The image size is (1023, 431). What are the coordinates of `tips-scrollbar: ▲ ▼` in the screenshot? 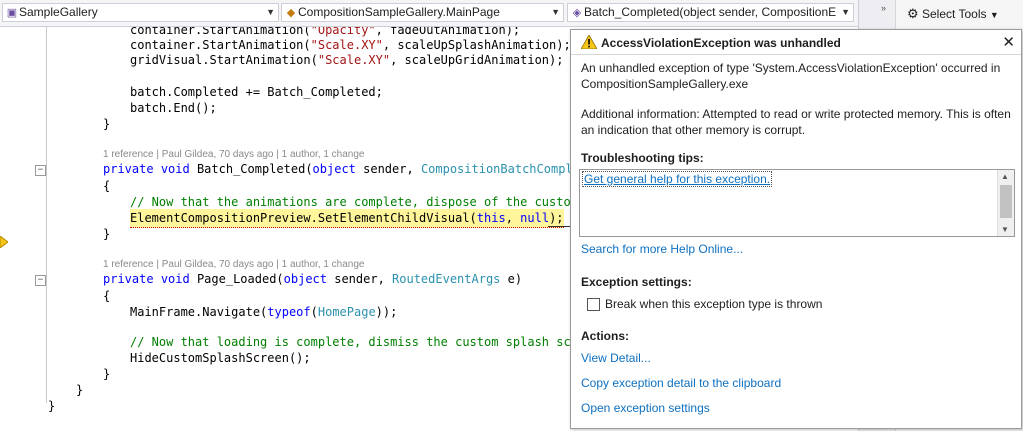 It's located at (1005, 203).